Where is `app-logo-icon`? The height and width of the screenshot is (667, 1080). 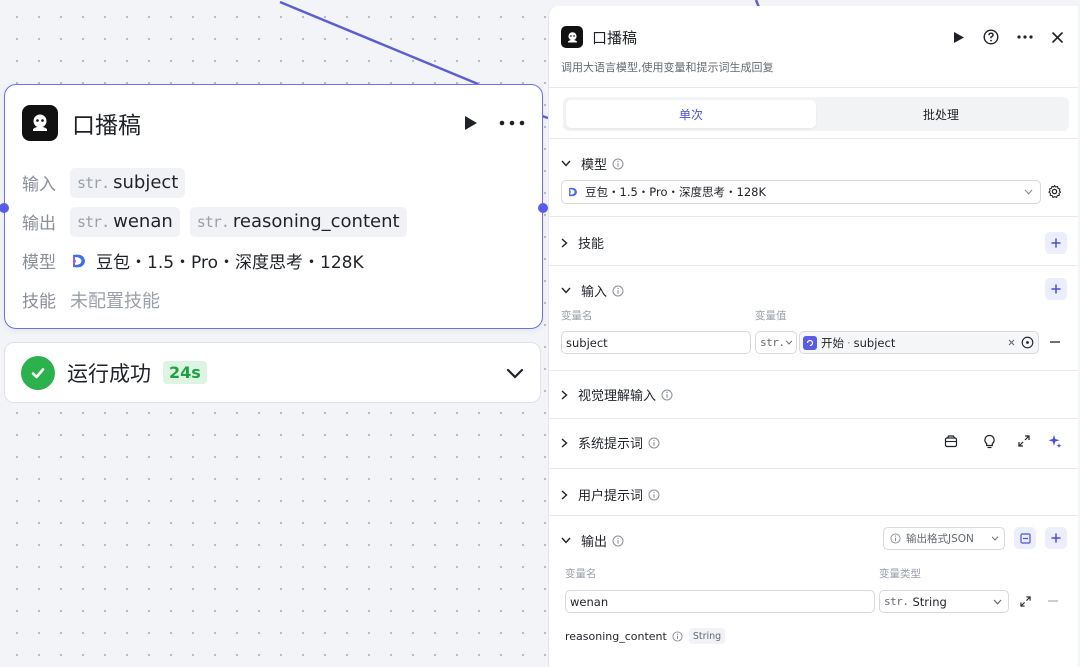 app-logo-icon is located at coordinates (40, 123).